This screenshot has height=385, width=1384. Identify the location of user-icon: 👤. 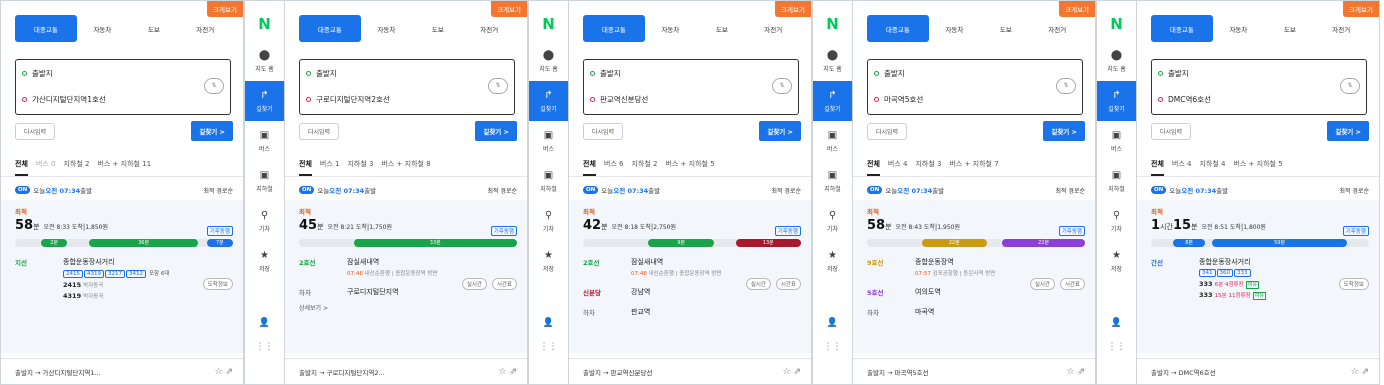
(832, 330).